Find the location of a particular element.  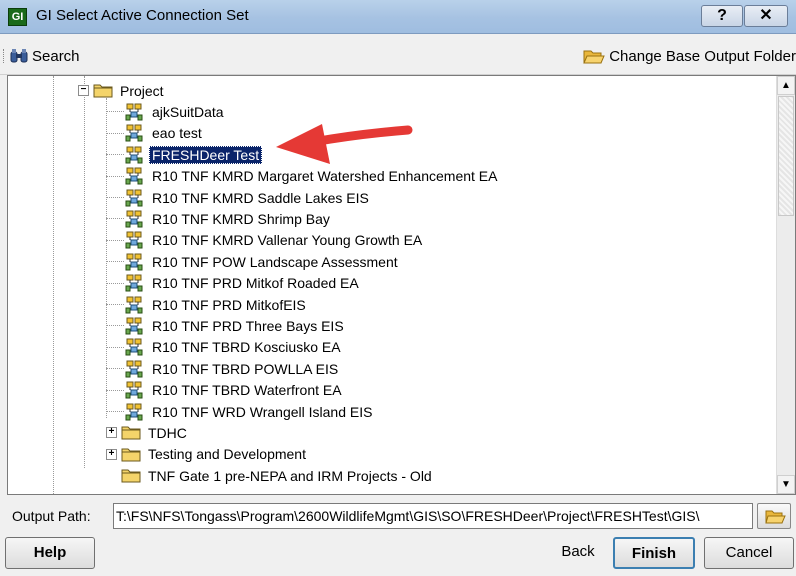

tree-node-connection-set: R10 TNF PRD MitkofEIS is located at coordinates (217, 304).